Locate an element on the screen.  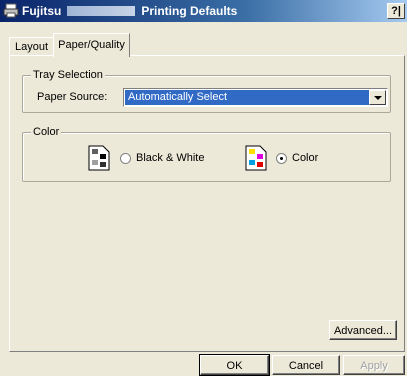
ok-button: OK is located at coordinates (234, 365).